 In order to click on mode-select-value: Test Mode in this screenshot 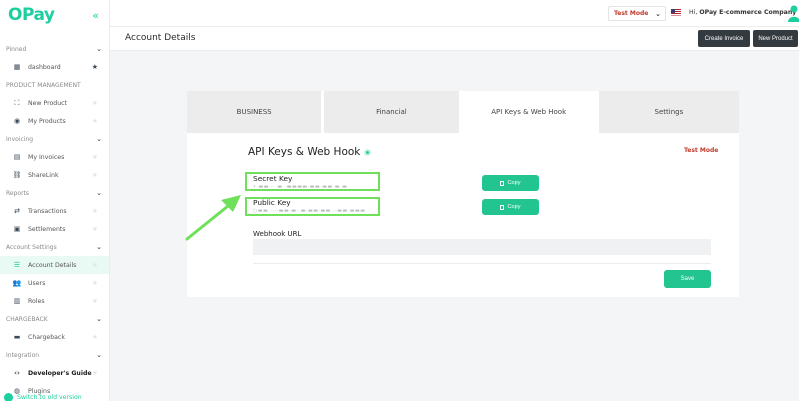, I will do `click(631, 13)`.